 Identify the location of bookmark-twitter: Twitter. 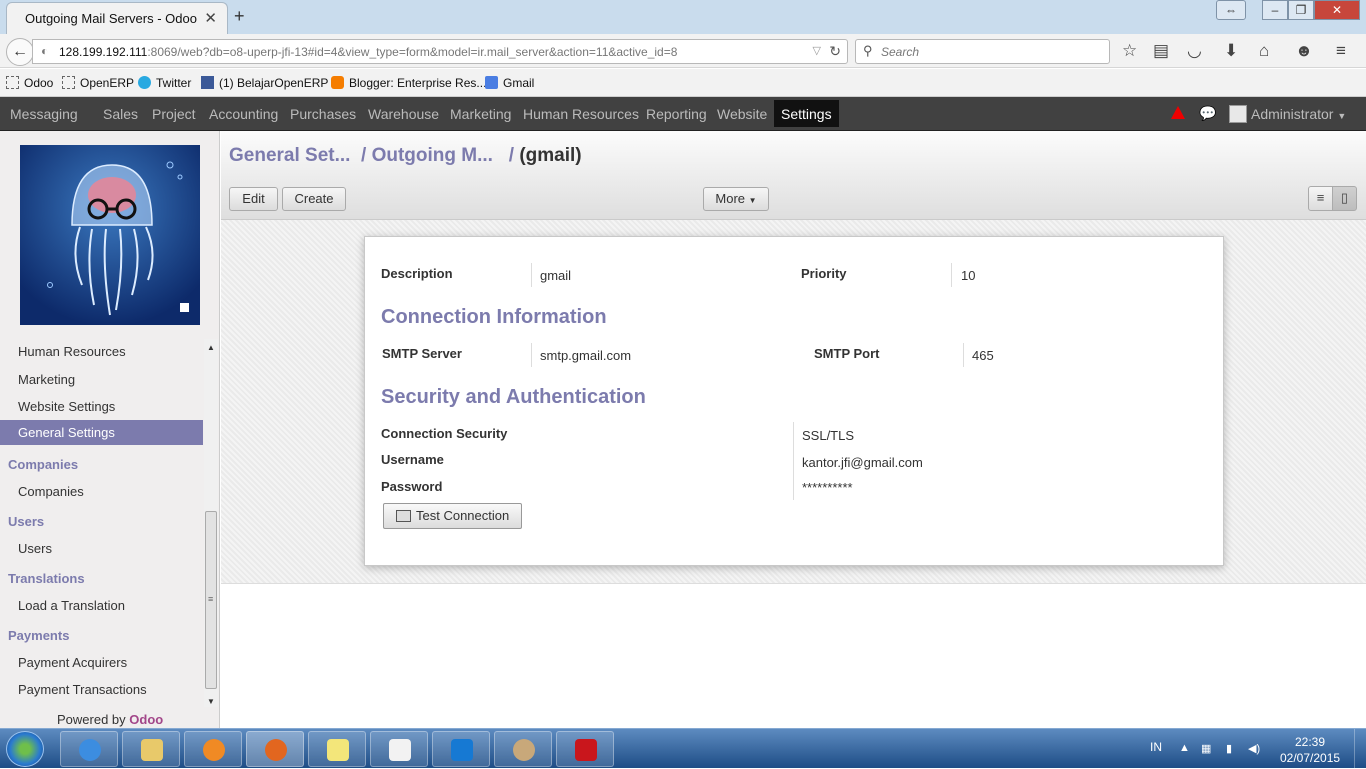
(164, 83).